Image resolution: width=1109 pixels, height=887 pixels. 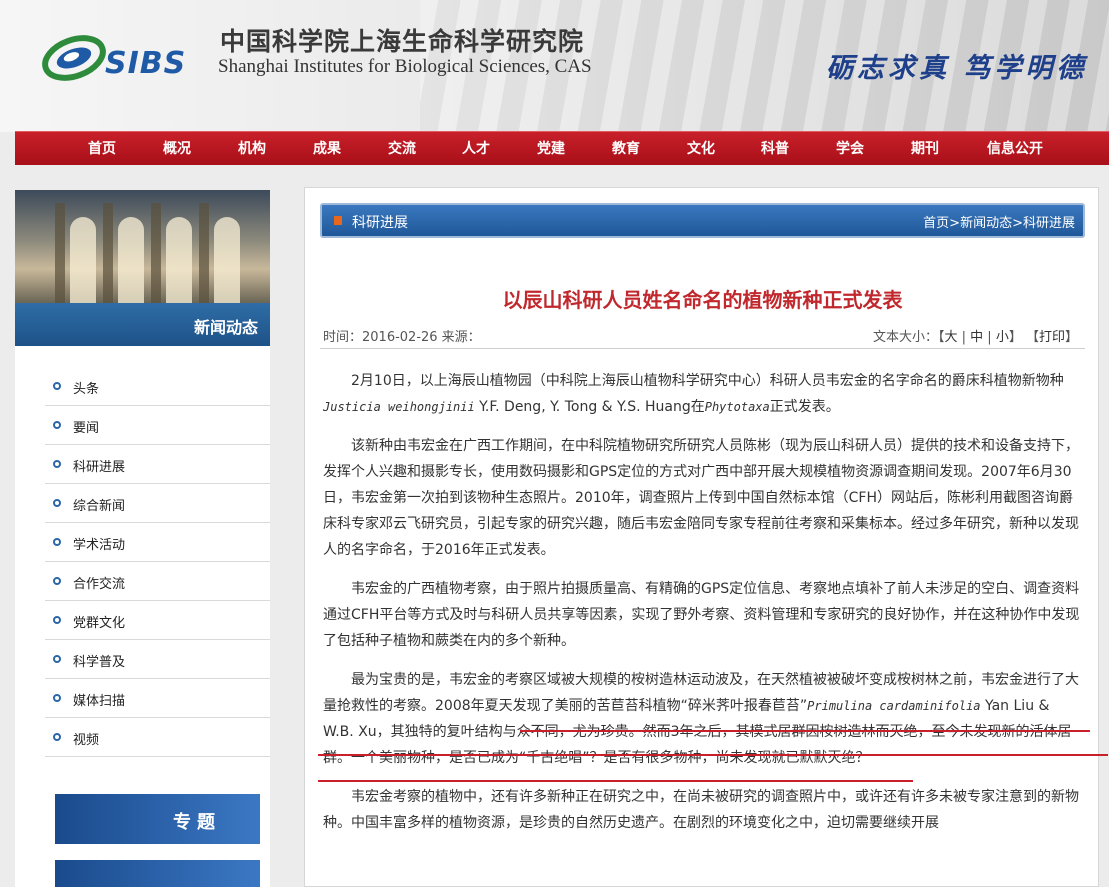 What do you see at coordinates (157, 698) in the screenshot?
I see `sidebar-item-media-scan: 媒体扫描` at bounding box center [157, 698].